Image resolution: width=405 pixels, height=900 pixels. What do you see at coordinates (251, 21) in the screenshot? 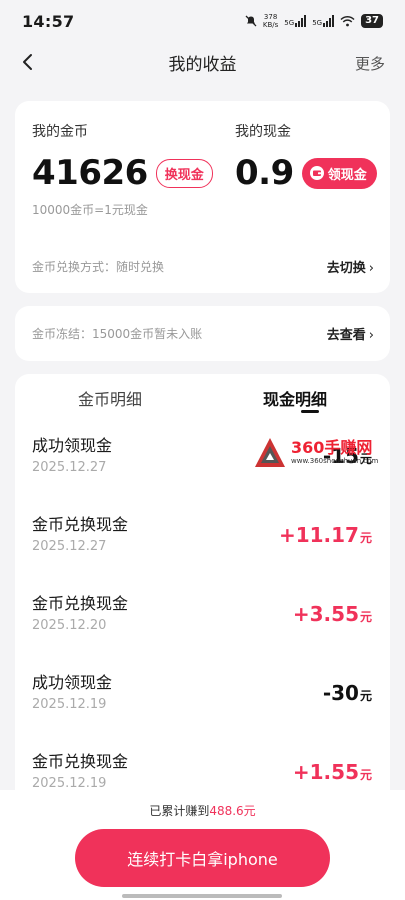
I see `mute-bell-icon` at bounding box center [251, 21].